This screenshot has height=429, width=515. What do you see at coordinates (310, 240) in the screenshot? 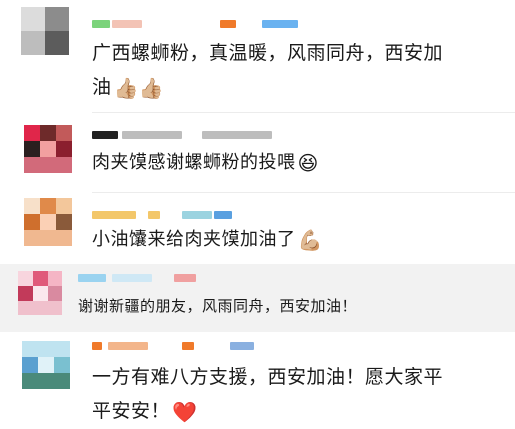
I see `flexed-biceps-icon: 💪🏼` at bounding box center [310, 240].